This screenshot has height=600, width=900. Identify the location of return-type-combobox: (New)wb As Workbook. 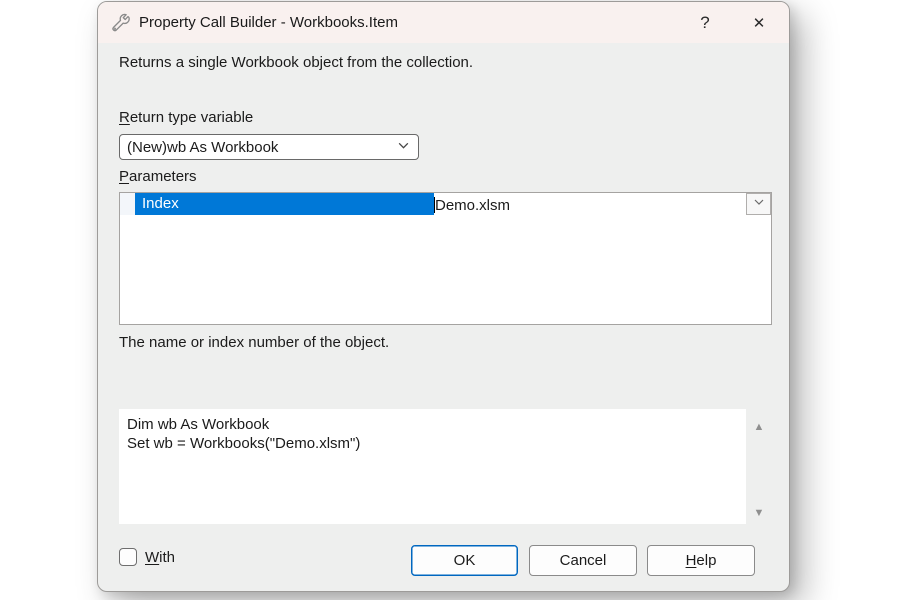
(269, 147).